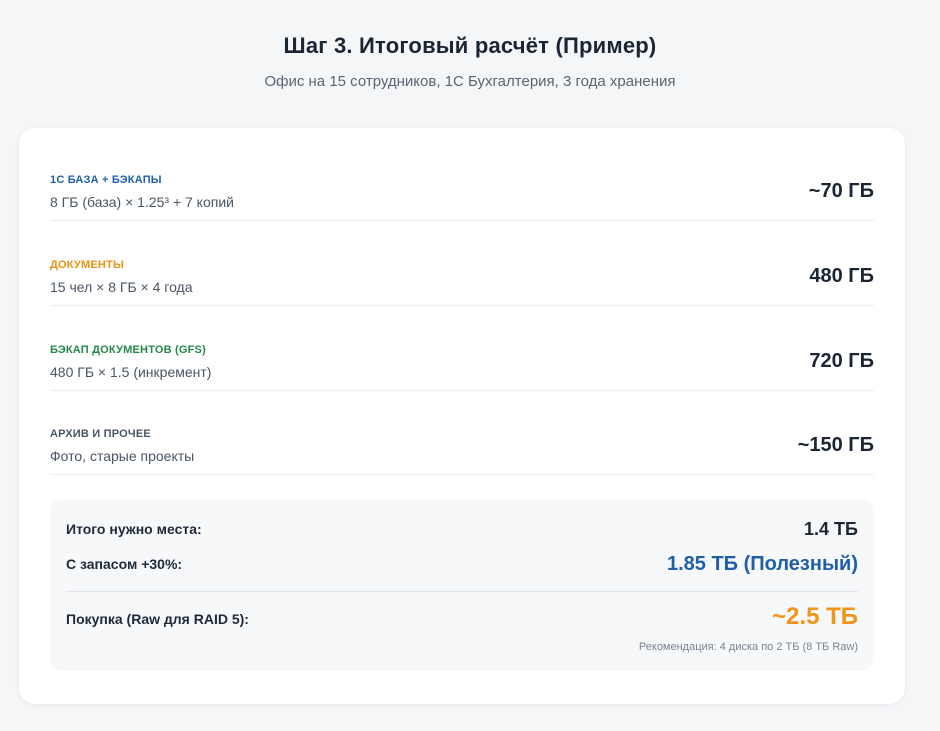  Describe the element at coordinates (106, 180) in the screenshot. I see `row-label: 1С БАЗА + БЭКАПЫ` at that location.